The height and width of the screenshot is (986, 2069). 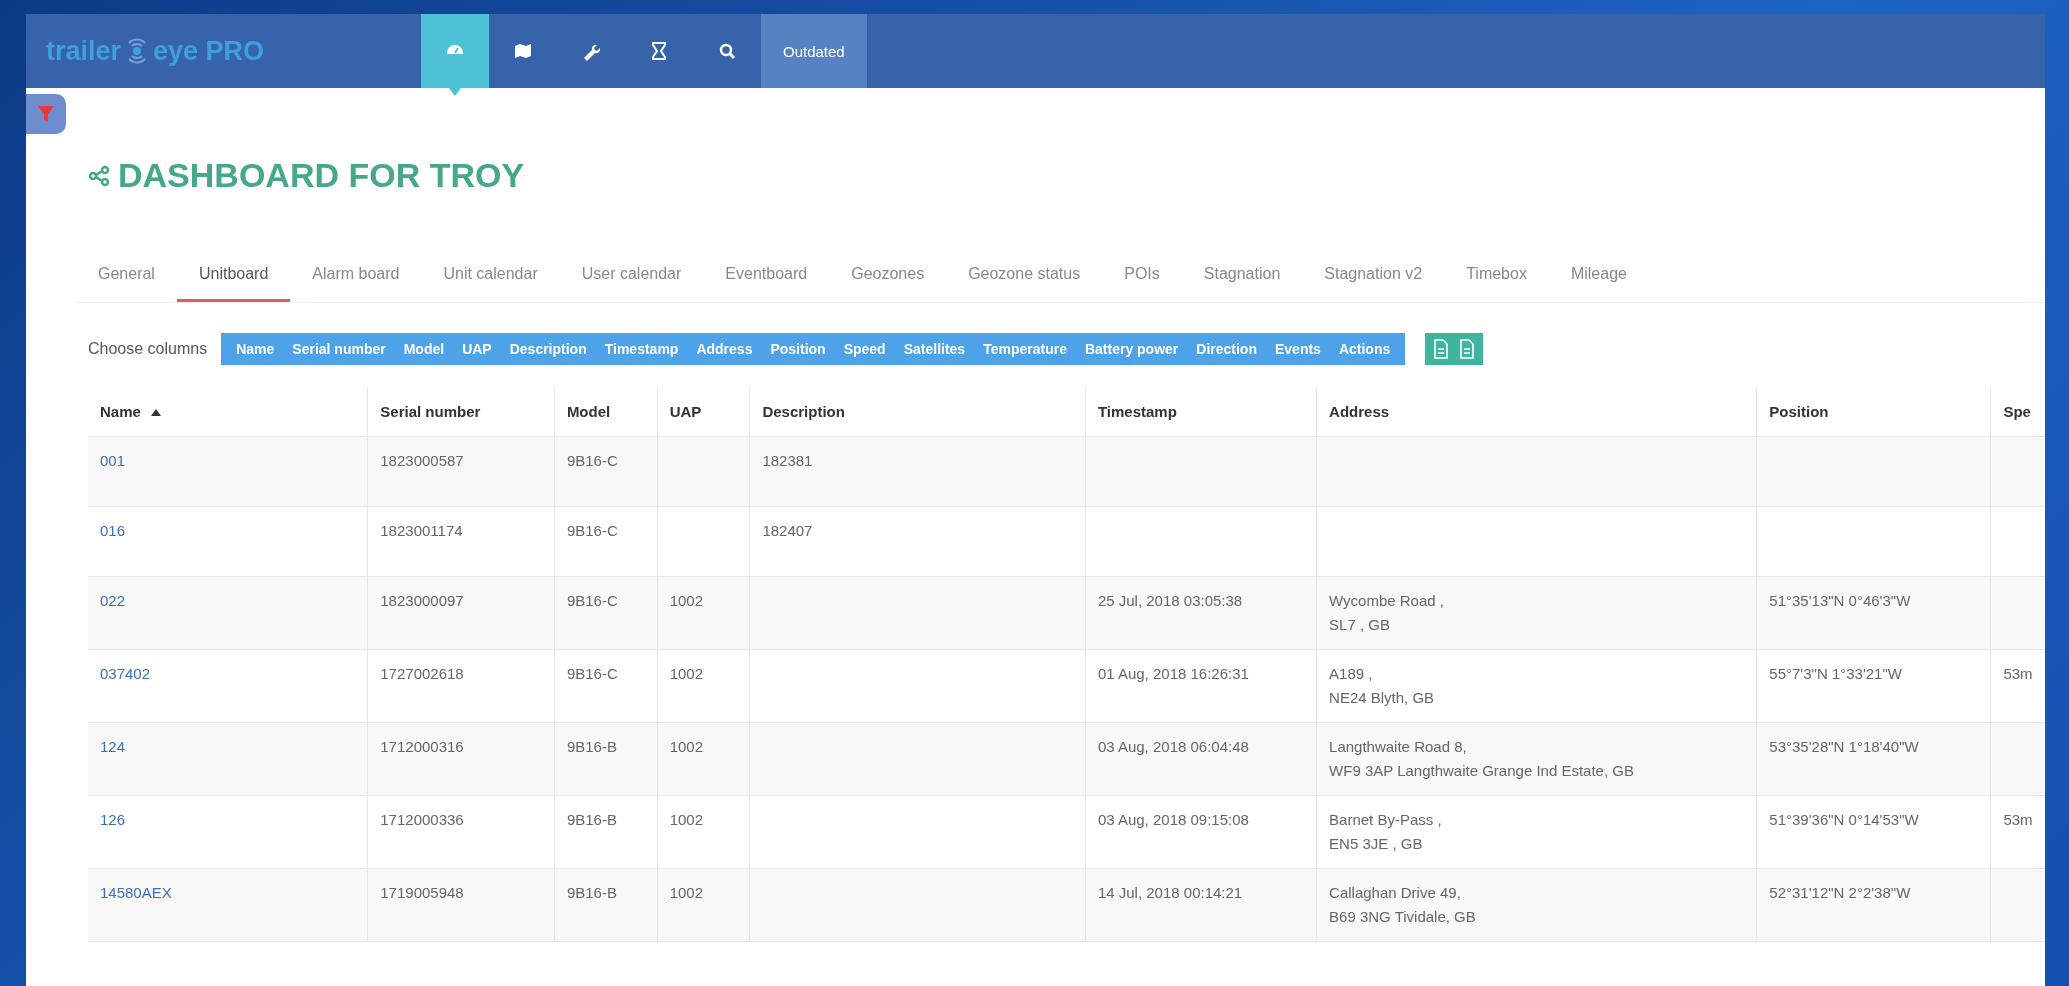 I want to click on table-cell: 53°35'28"N 1°18'40"W, so click(x=1844, y=746).